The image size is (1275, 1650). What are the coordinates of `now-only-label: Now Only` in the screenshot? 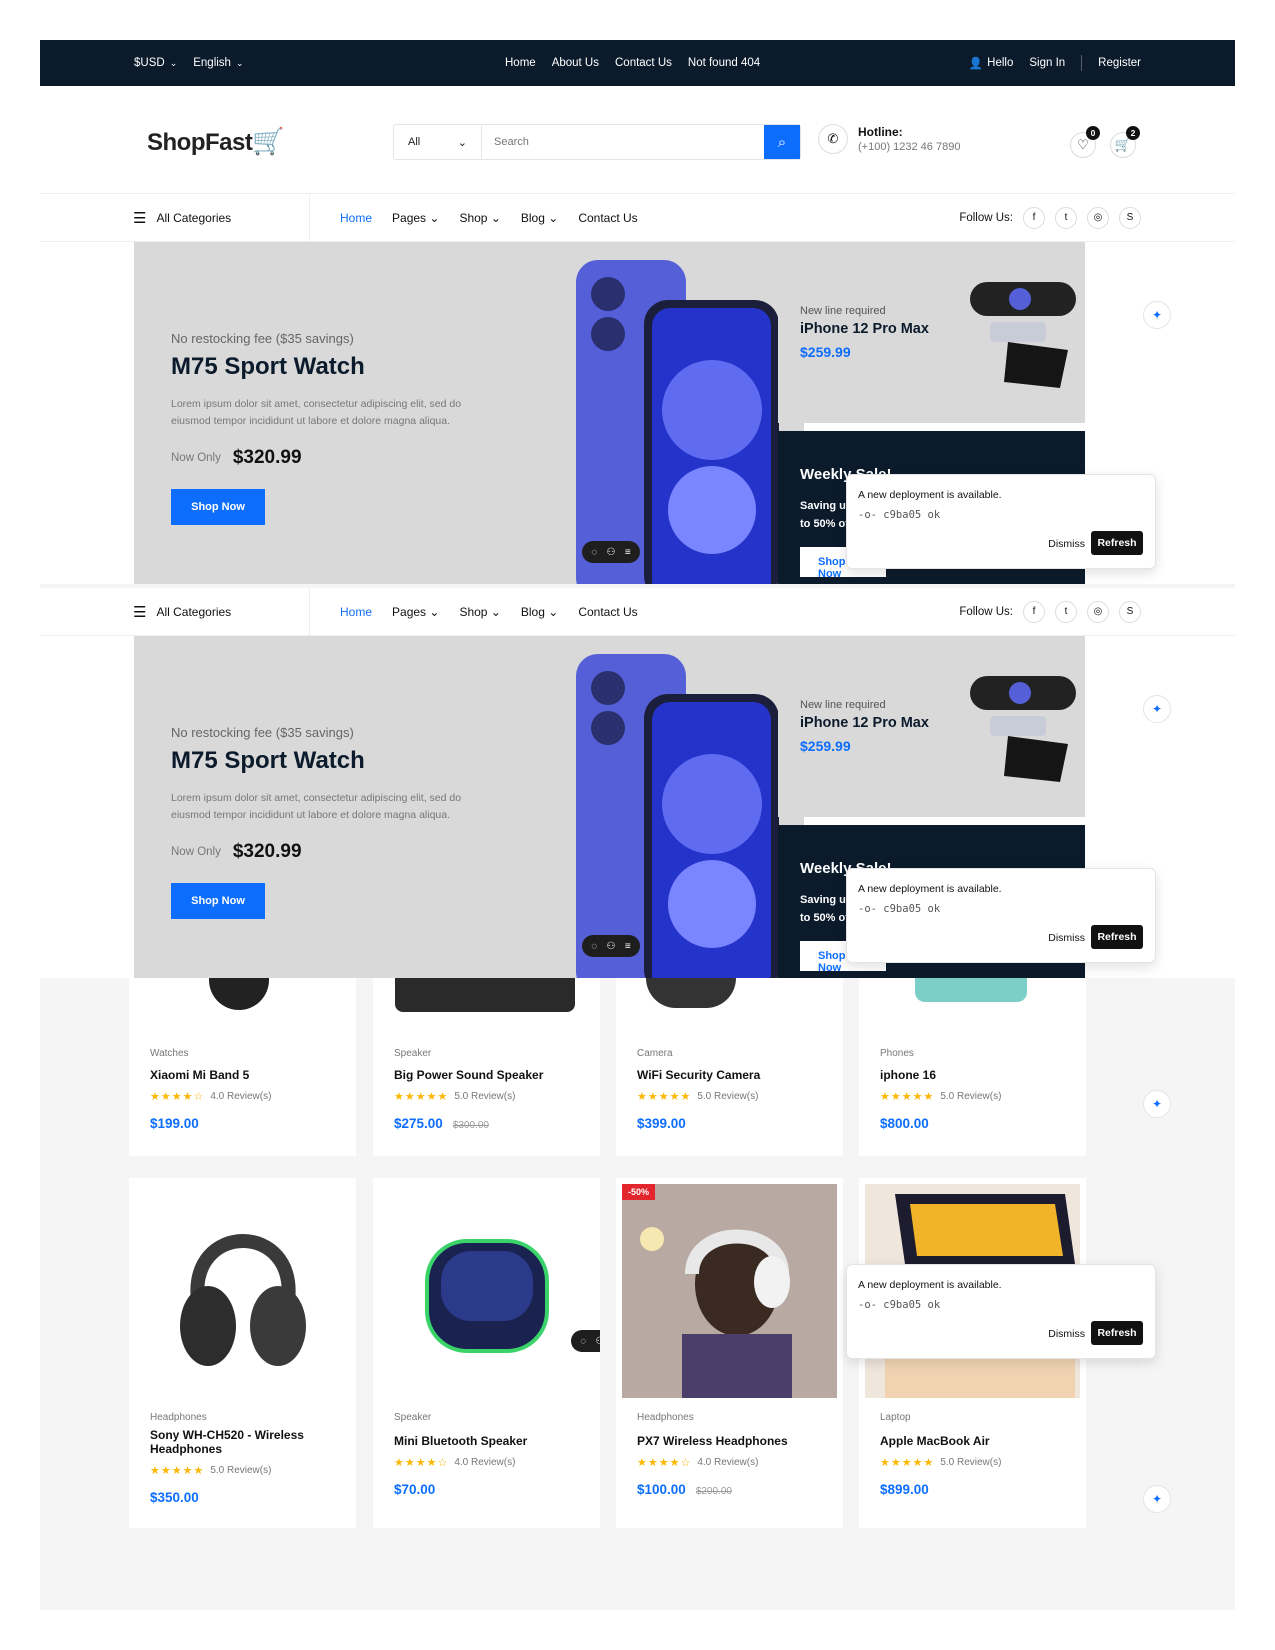 It's located at (196, 458).